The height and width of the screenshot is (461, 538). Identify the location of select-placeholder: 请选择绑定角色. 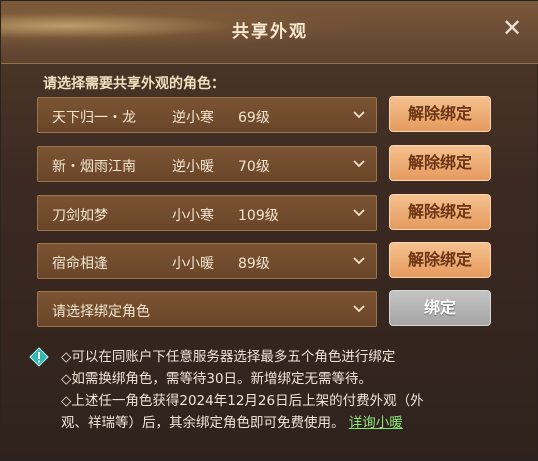
(101, 312).